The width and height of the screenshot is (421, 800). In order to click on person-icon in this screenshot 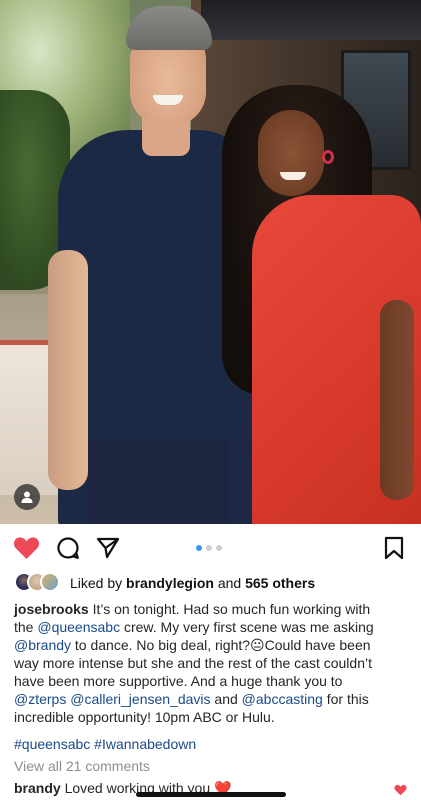, I will do `click(27, 497)`.